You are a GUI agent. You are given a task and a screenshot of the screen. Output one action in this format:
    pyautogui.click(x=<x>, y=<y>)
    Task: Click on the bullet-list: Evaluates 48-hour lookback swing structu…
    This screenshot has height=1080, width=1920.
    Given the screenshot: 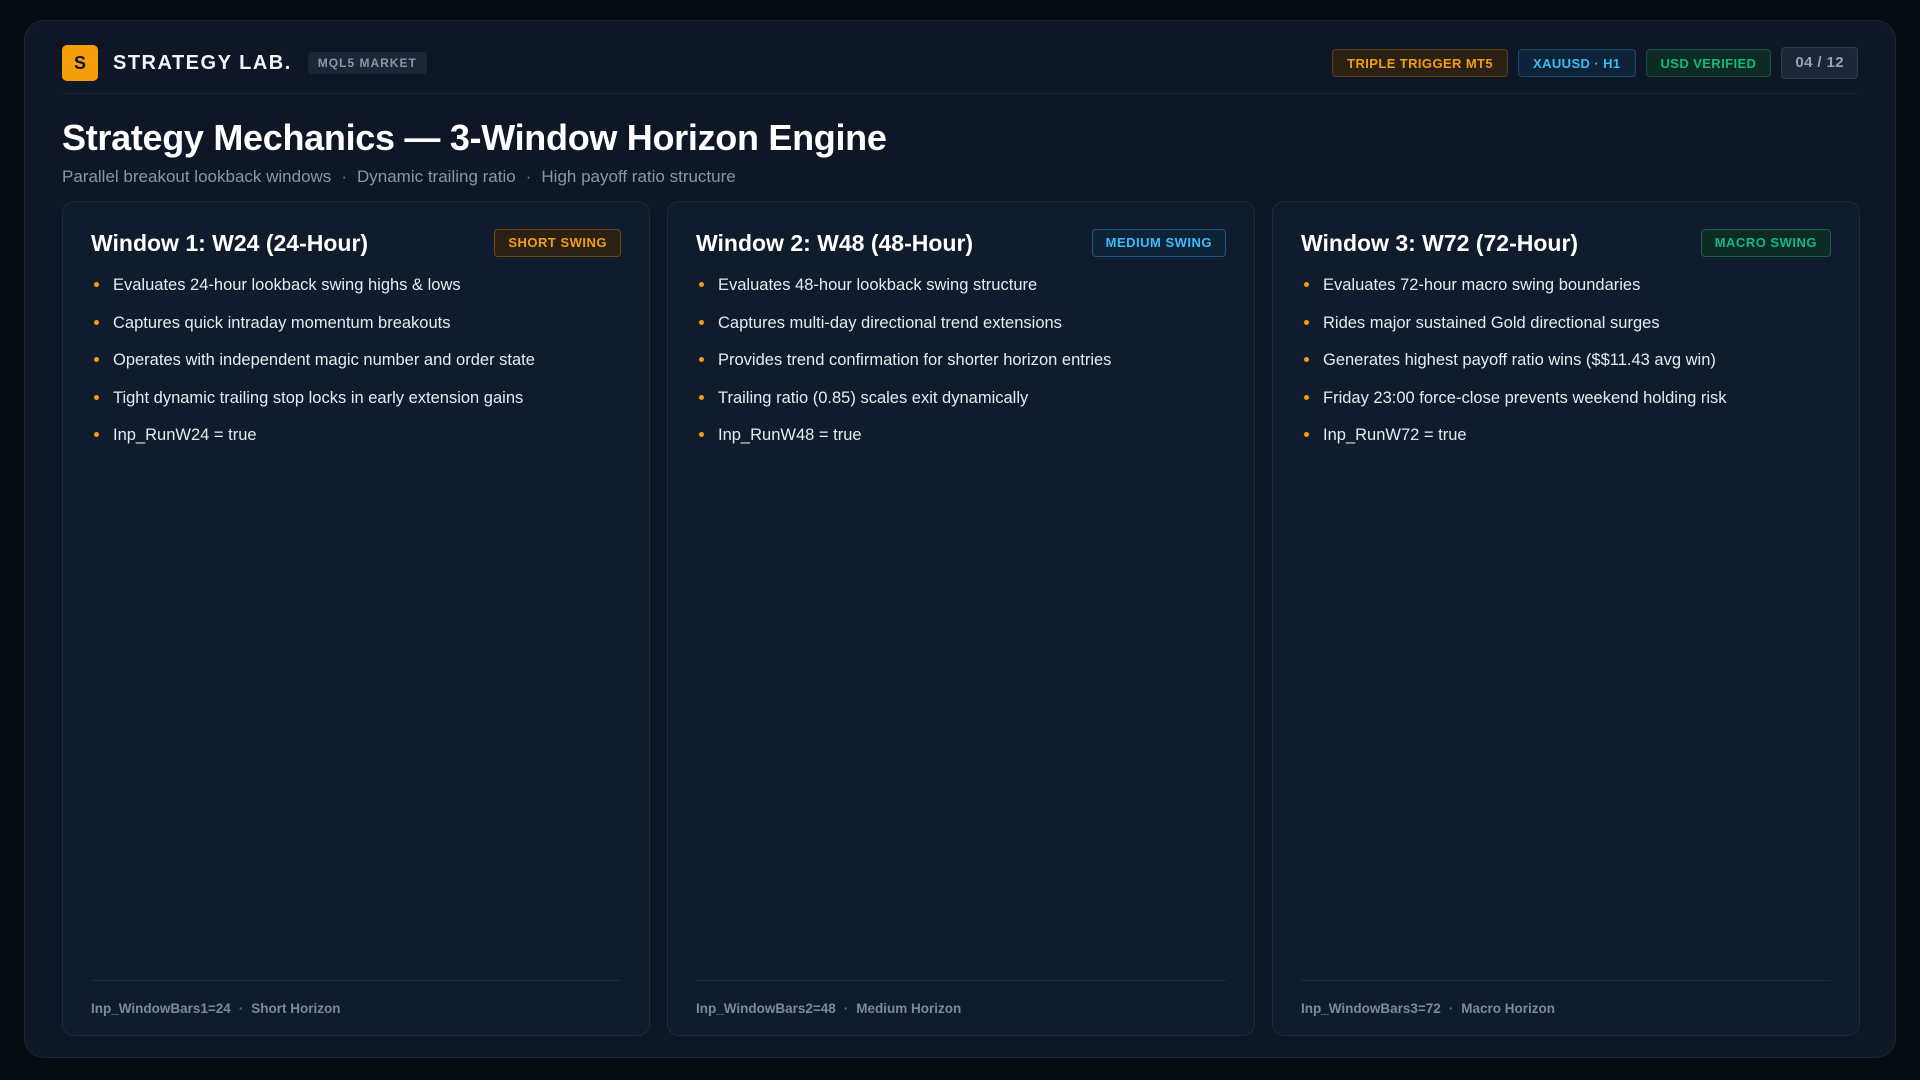 What is the action you would take?
    pyautogui.click(x=965, y=368)
    